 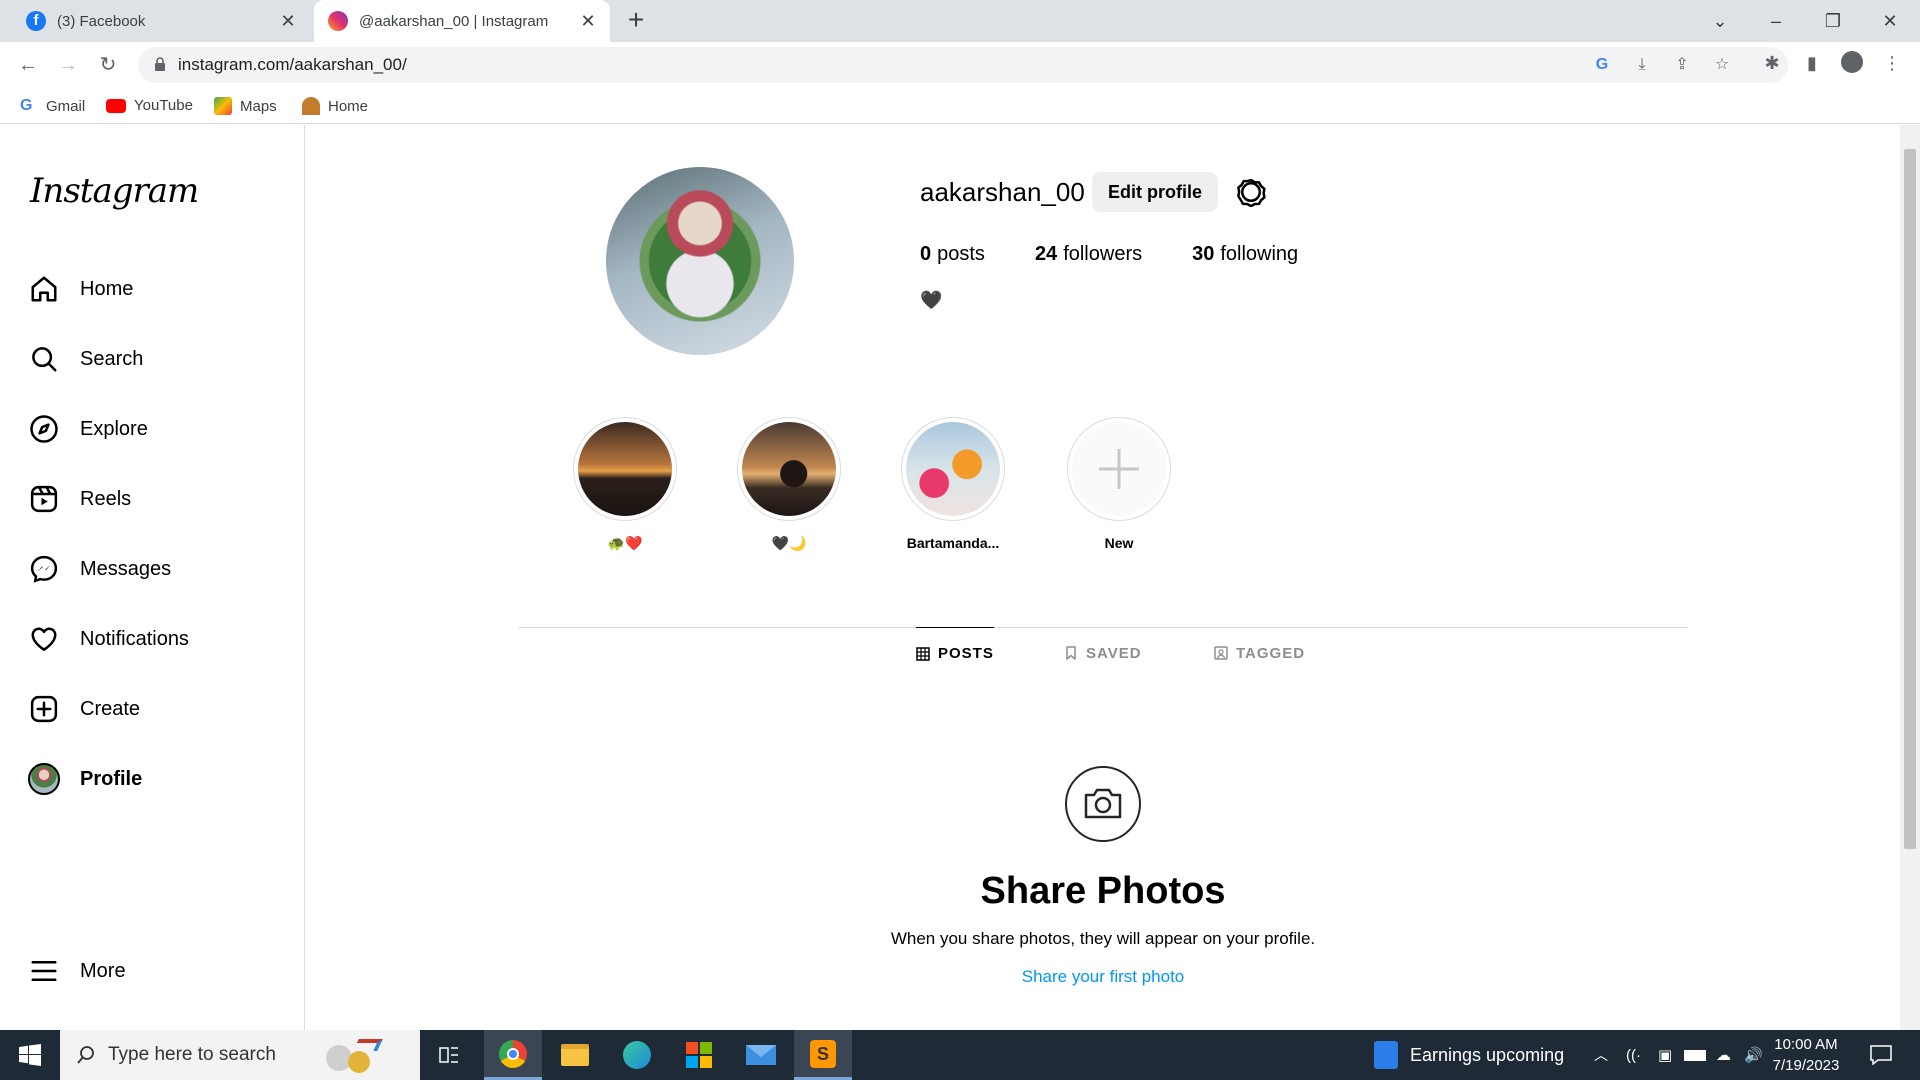 I want to click on side-panel-icon: ▮, so click(x=1812, y=63).